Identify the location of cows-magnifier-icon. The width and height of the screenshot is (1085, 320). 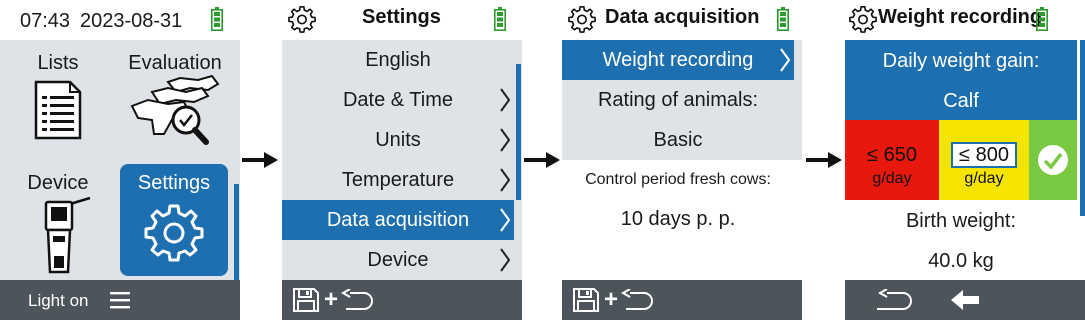
(175, 109).